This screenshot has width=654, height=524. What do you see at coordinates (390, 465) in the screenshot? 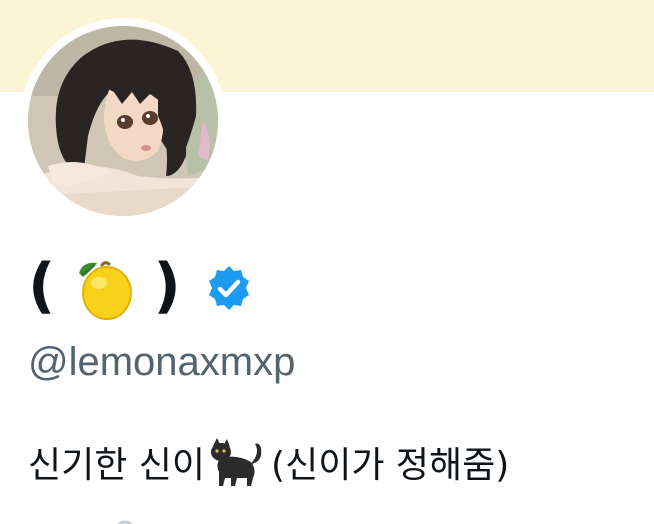
I see `bio-text-end: (신이가 정해줌)` at bounding box center [390, 465].